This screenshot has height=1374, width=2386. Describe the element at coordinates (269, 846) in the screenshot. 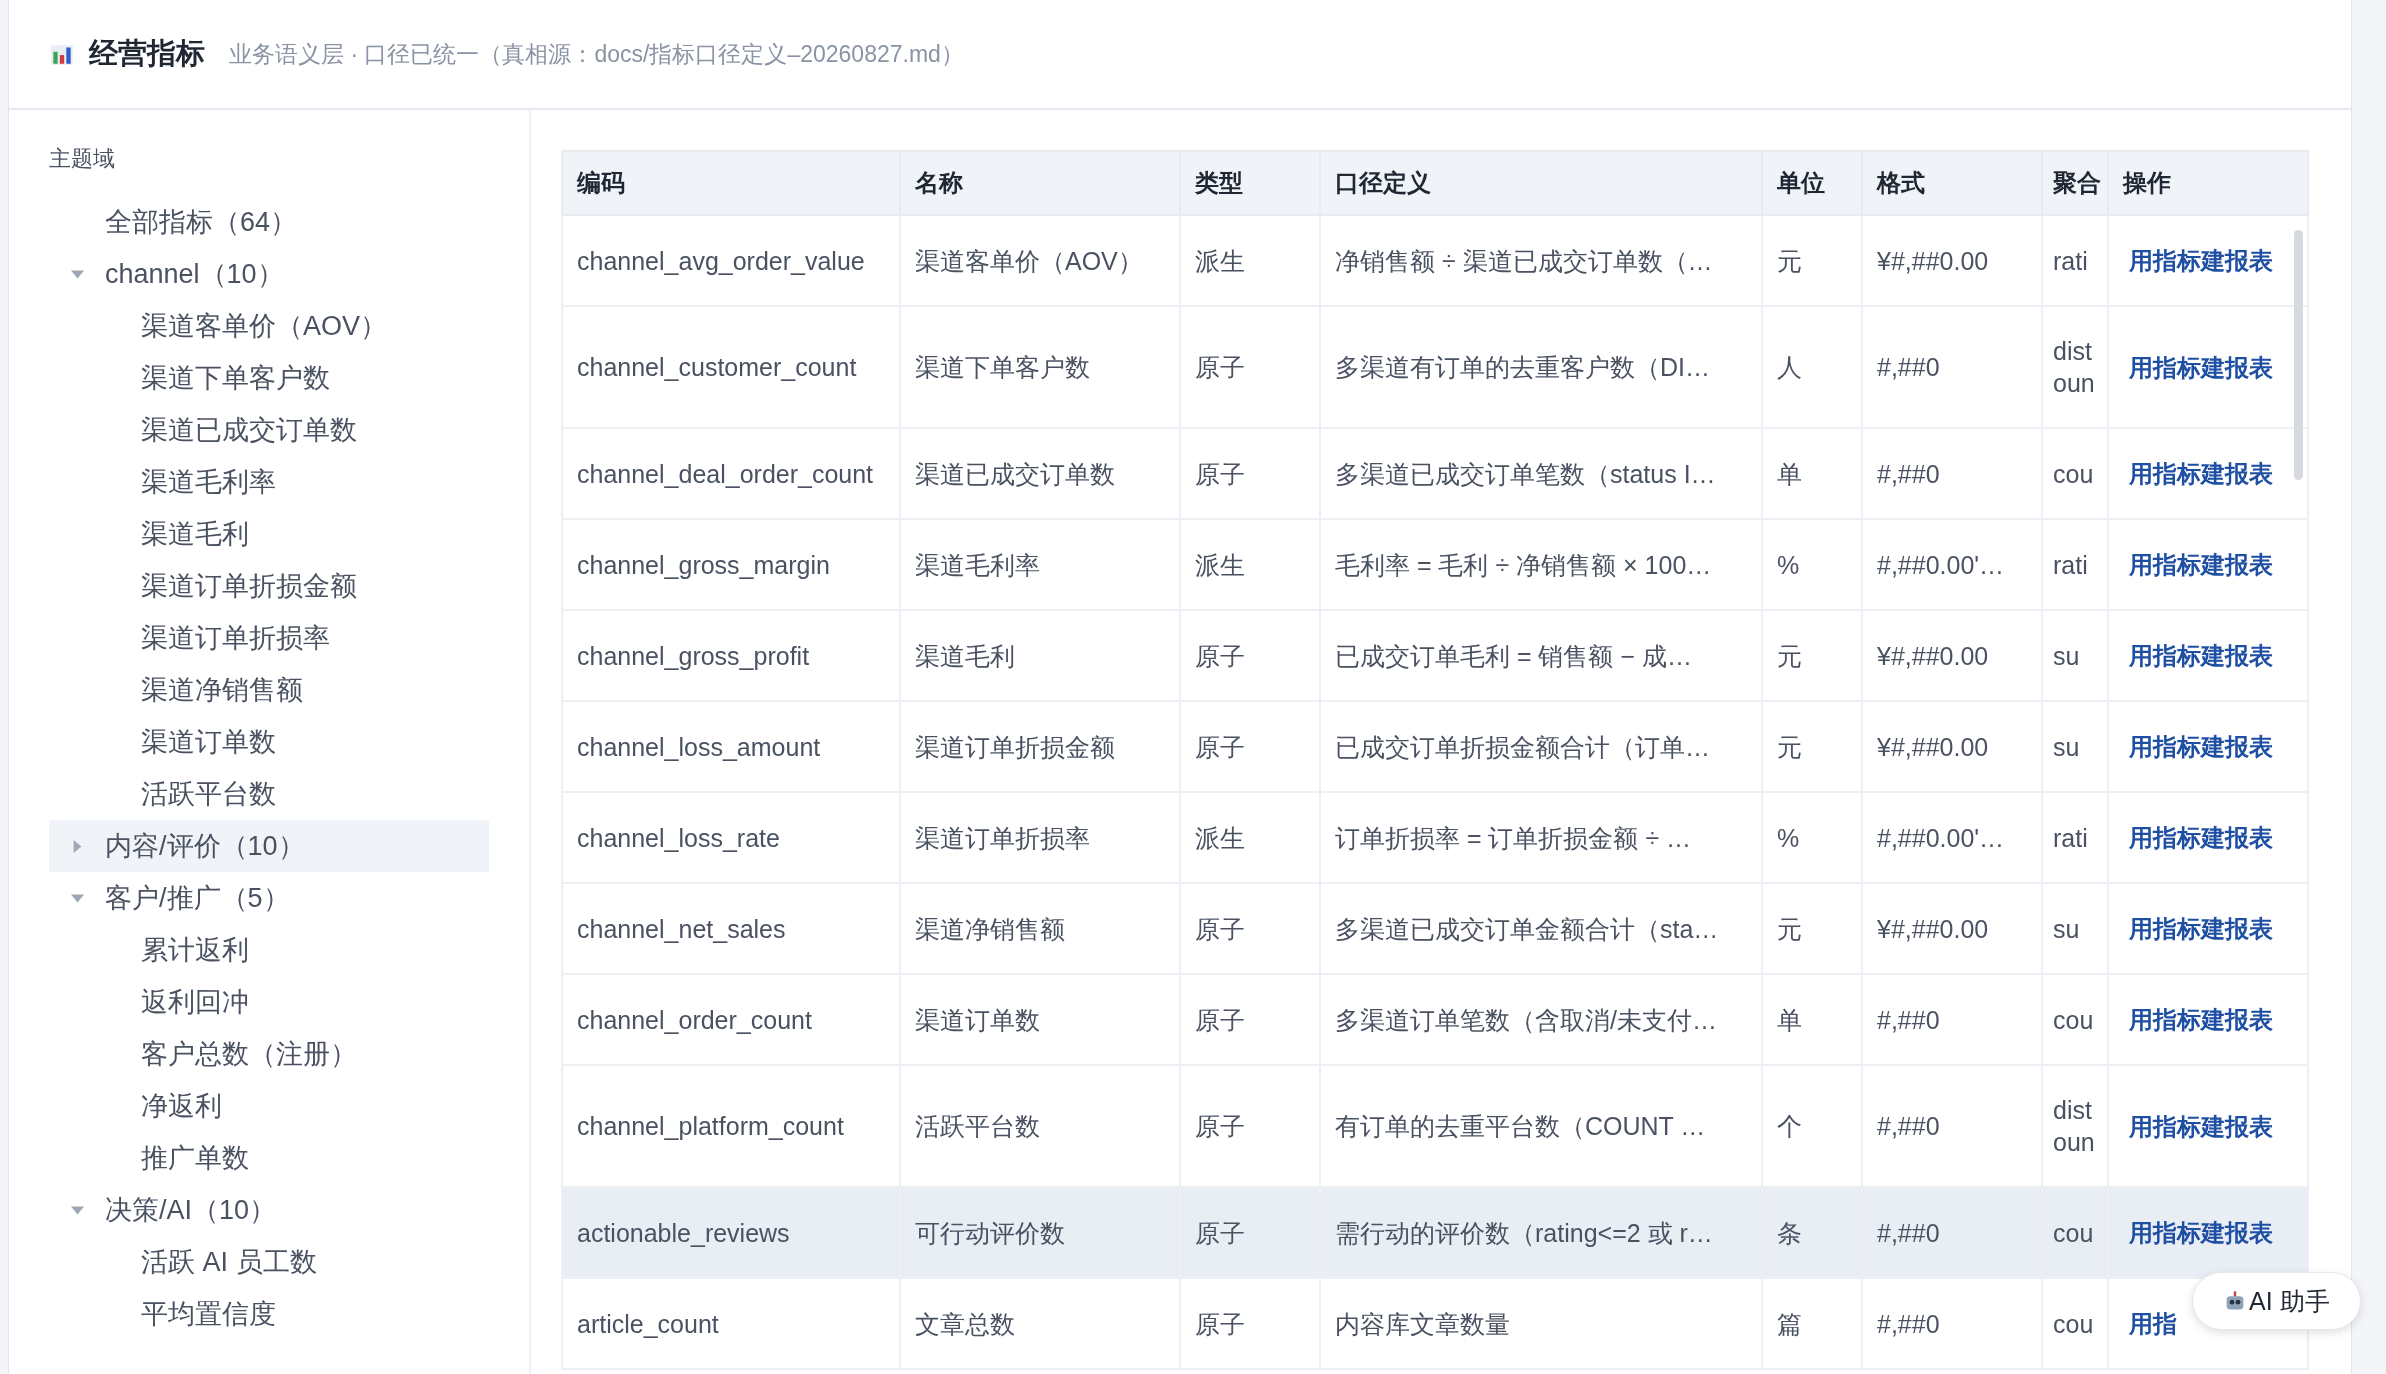

I see `tree-item: 内容/评价（10）` at that location.